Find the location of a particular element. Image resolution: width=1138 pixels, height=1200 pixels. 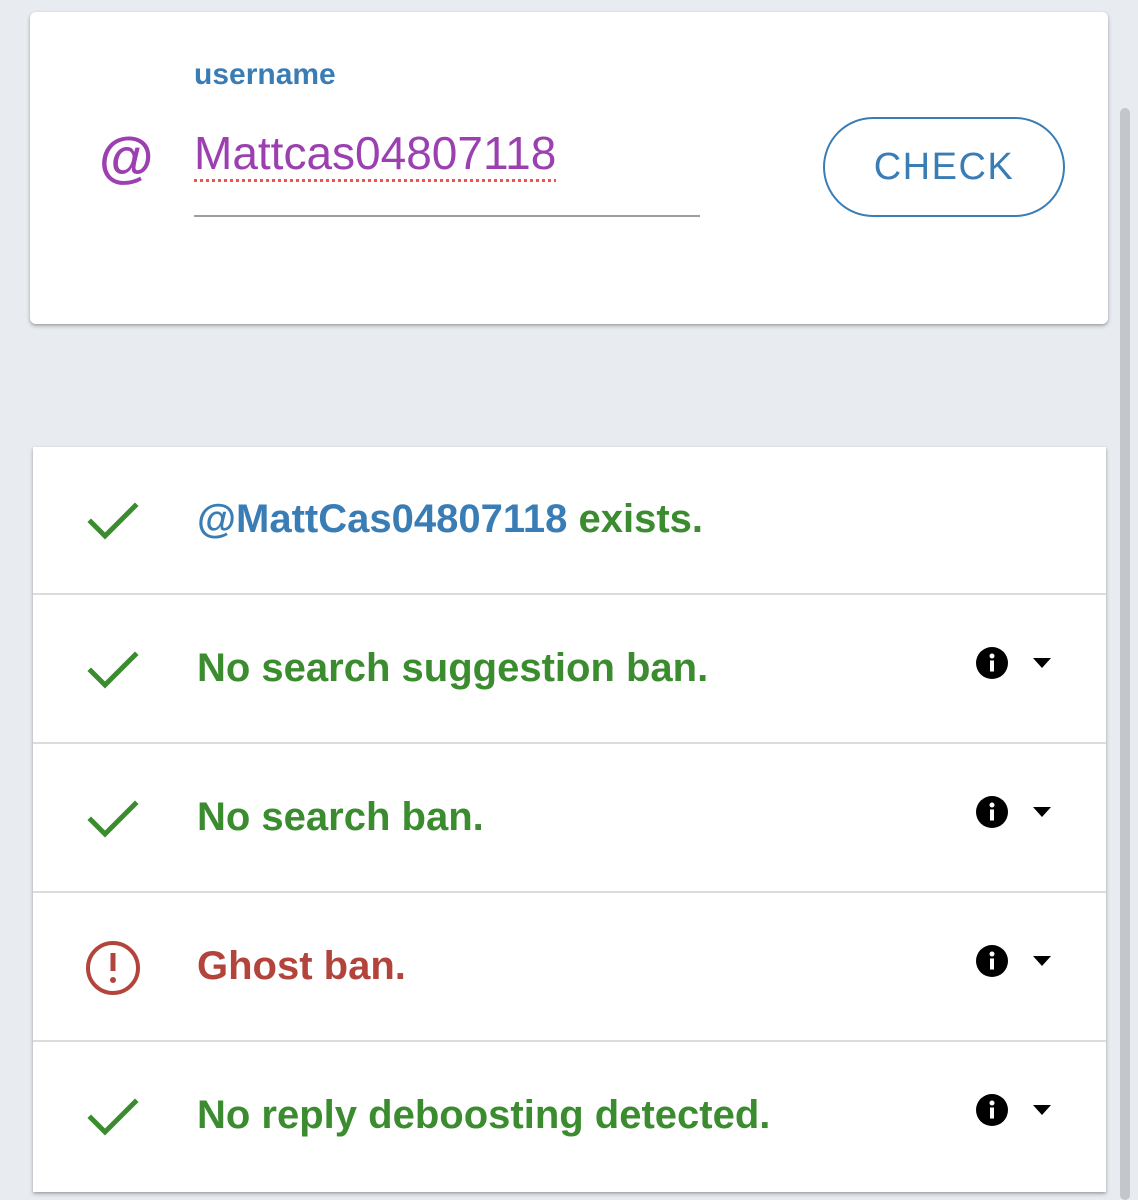

alert-circle-icon is located at coordinates (113, 968).